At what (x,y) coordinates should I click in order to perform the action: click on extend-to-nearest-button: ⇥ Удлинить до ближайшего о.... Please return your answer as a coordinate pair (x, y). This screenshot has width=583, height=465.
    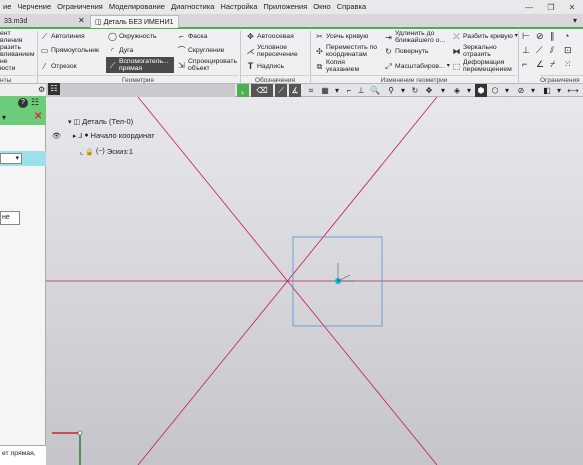
    Looking at the image, I should click on (414, 37).